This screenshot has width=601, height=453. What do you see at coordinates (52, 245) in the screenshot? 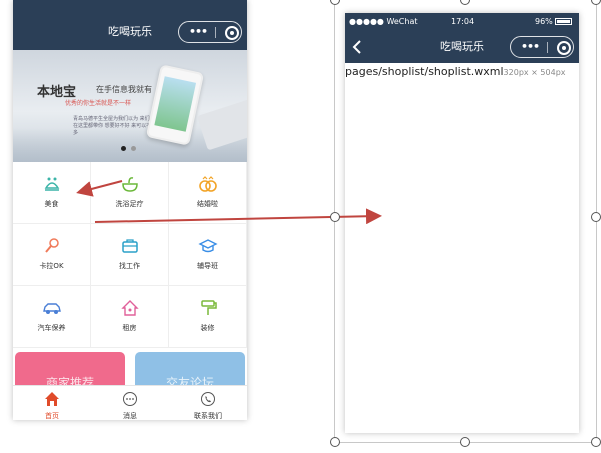
I see `microphone-icon` at bounding box center [52, 245].